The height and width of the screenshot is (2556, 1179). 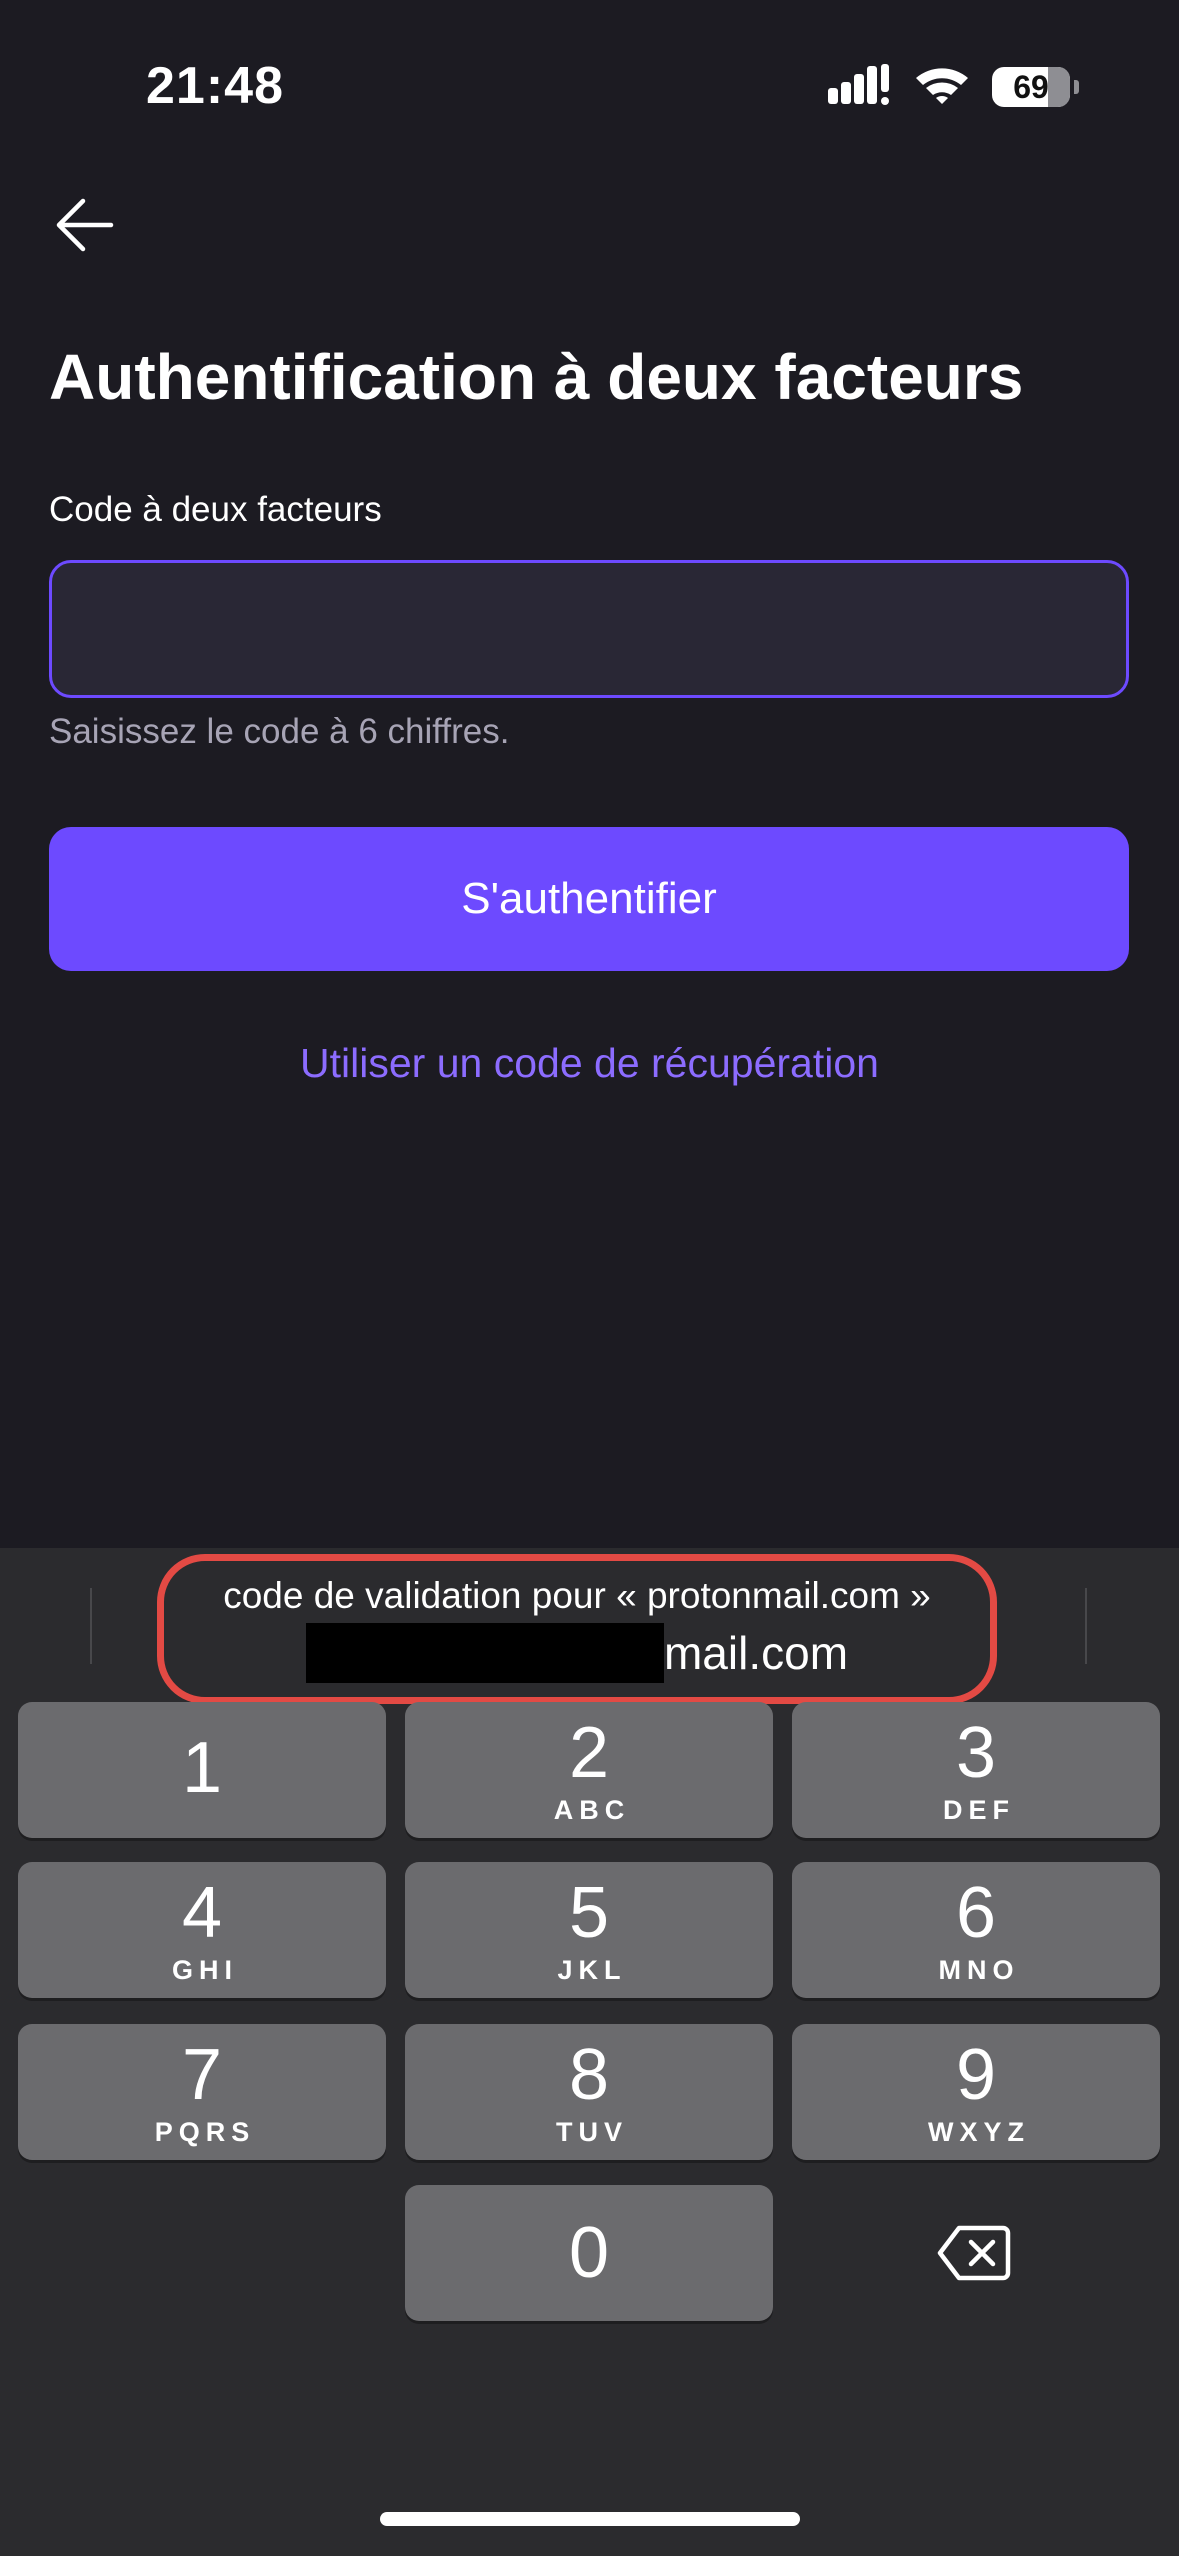 What do you see at coordinates (589, 1770) in the screenshot?
I see `key-2: 2 ABC` at bounding box center [589, 1770].